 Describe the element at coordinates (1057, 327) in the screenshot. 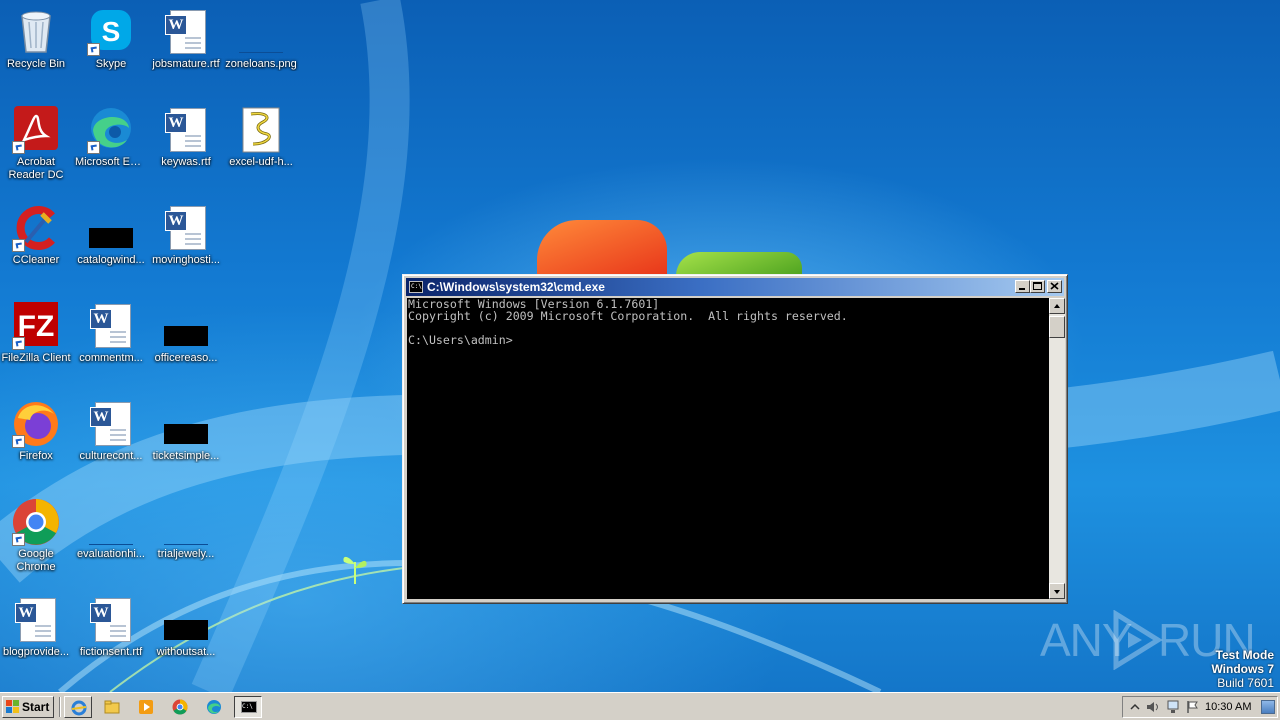

I see `scroll-thumb` at that location.